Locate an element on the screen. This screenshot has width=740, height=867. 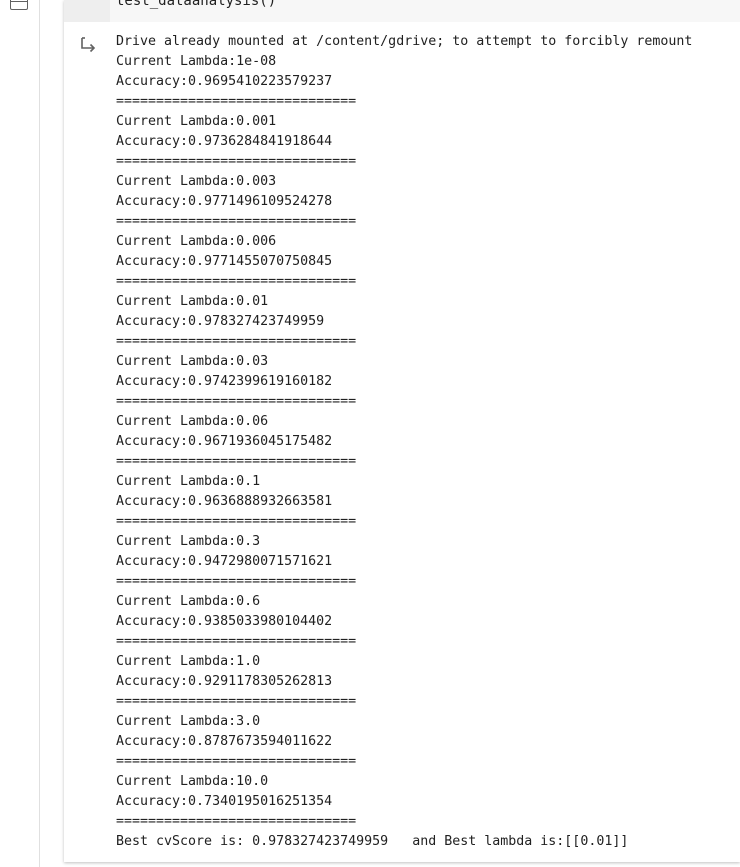
output-line: Accuracy:0.9736284841918644 is located at coordinates (224, 141).